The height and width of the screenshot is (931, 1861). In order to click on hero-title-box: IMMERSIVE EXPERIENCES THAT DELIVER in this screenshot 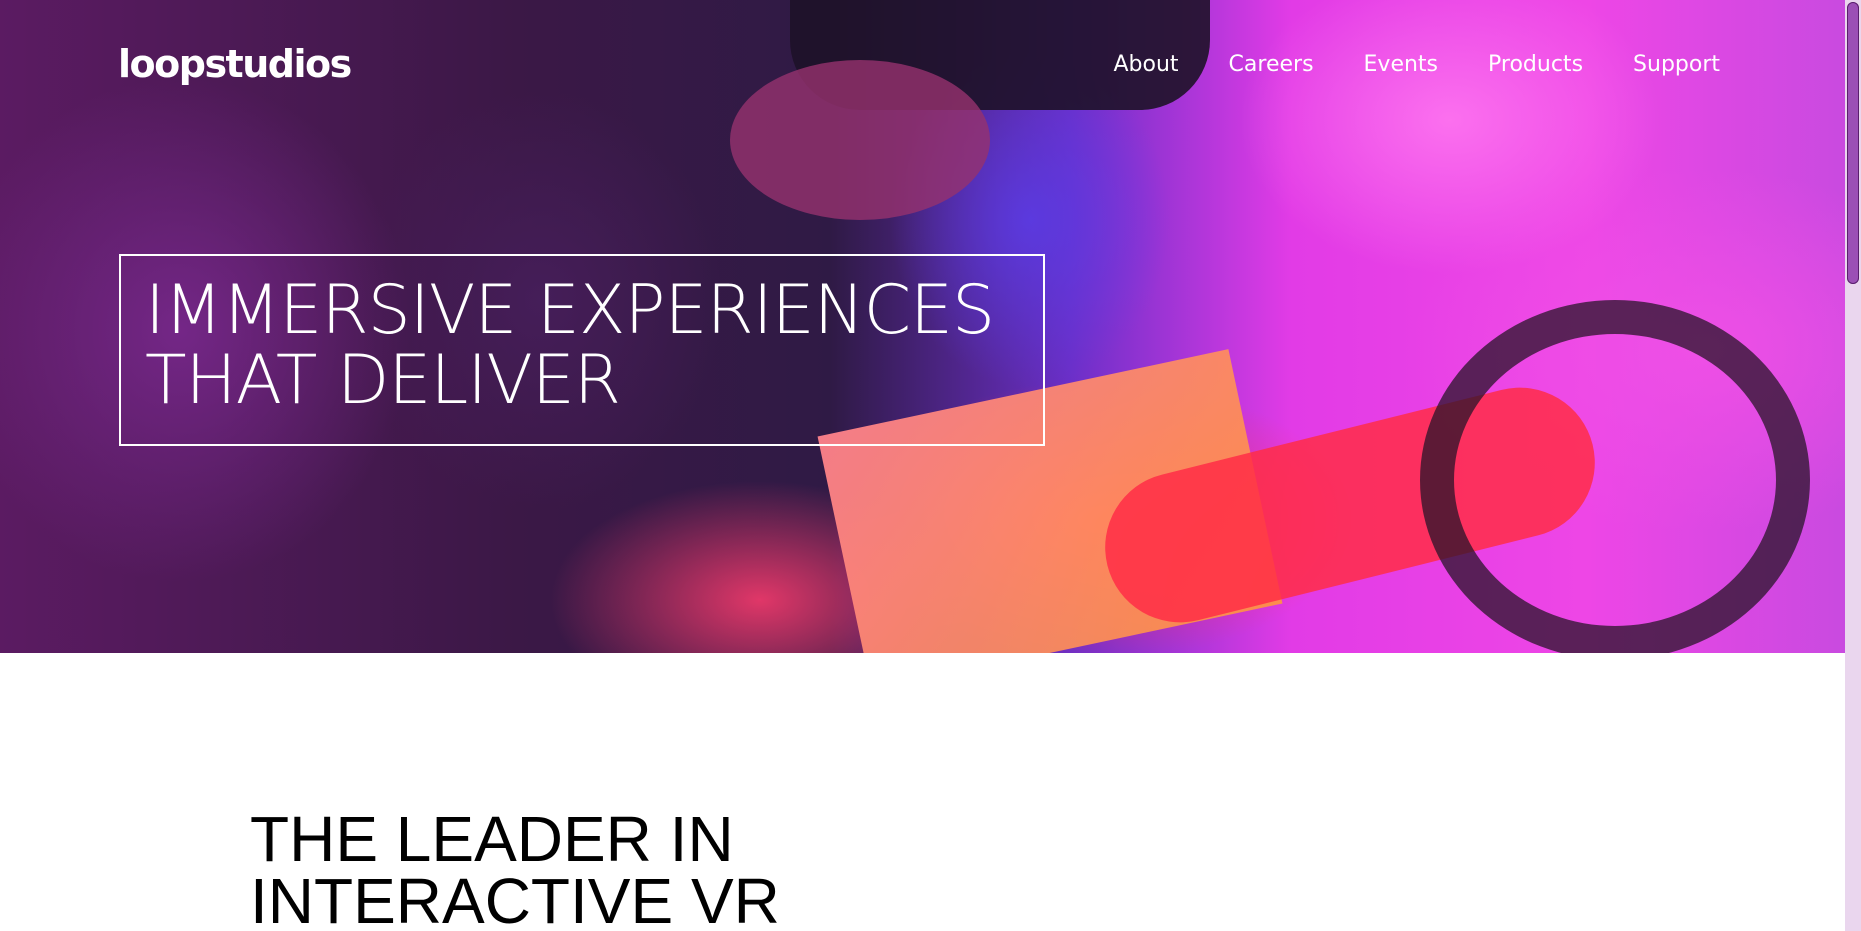, I will do `click(582, 350)`.